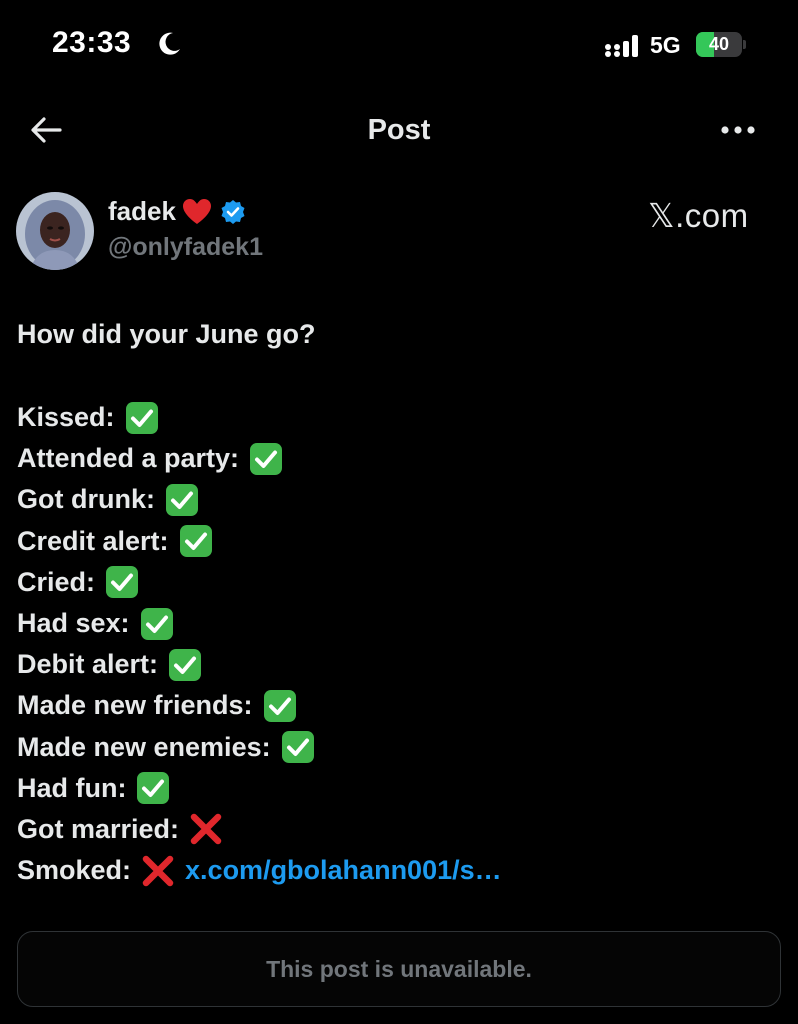  I want to click on post-line-label: Made new enemies:, so click(144, 746).